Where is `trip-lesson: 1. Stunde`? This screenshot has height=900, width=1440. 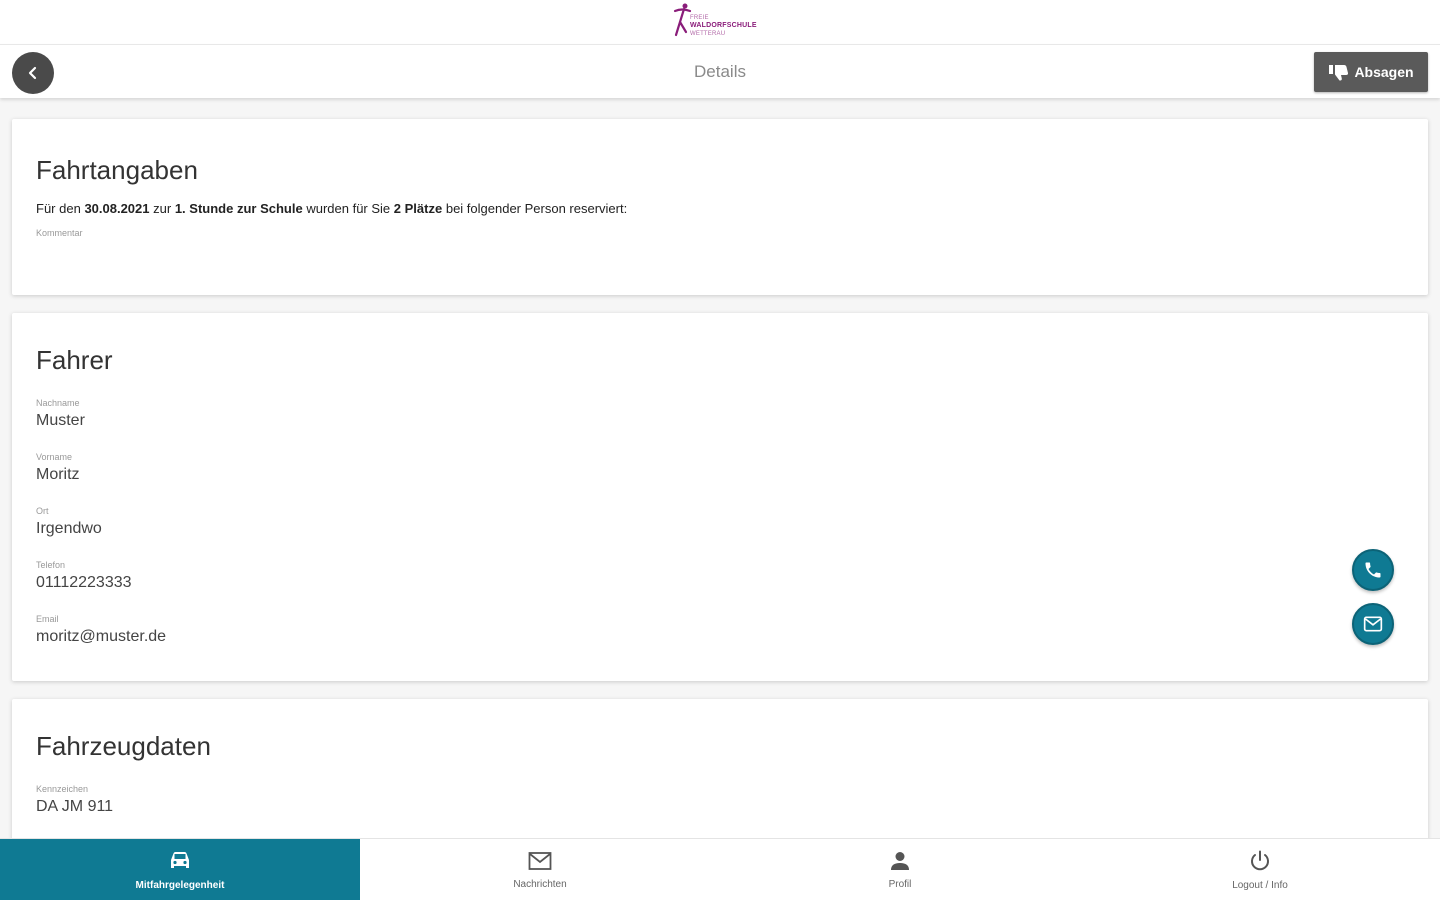 trip-lesson: 1. Stunde is located at coordinates (204, 208).